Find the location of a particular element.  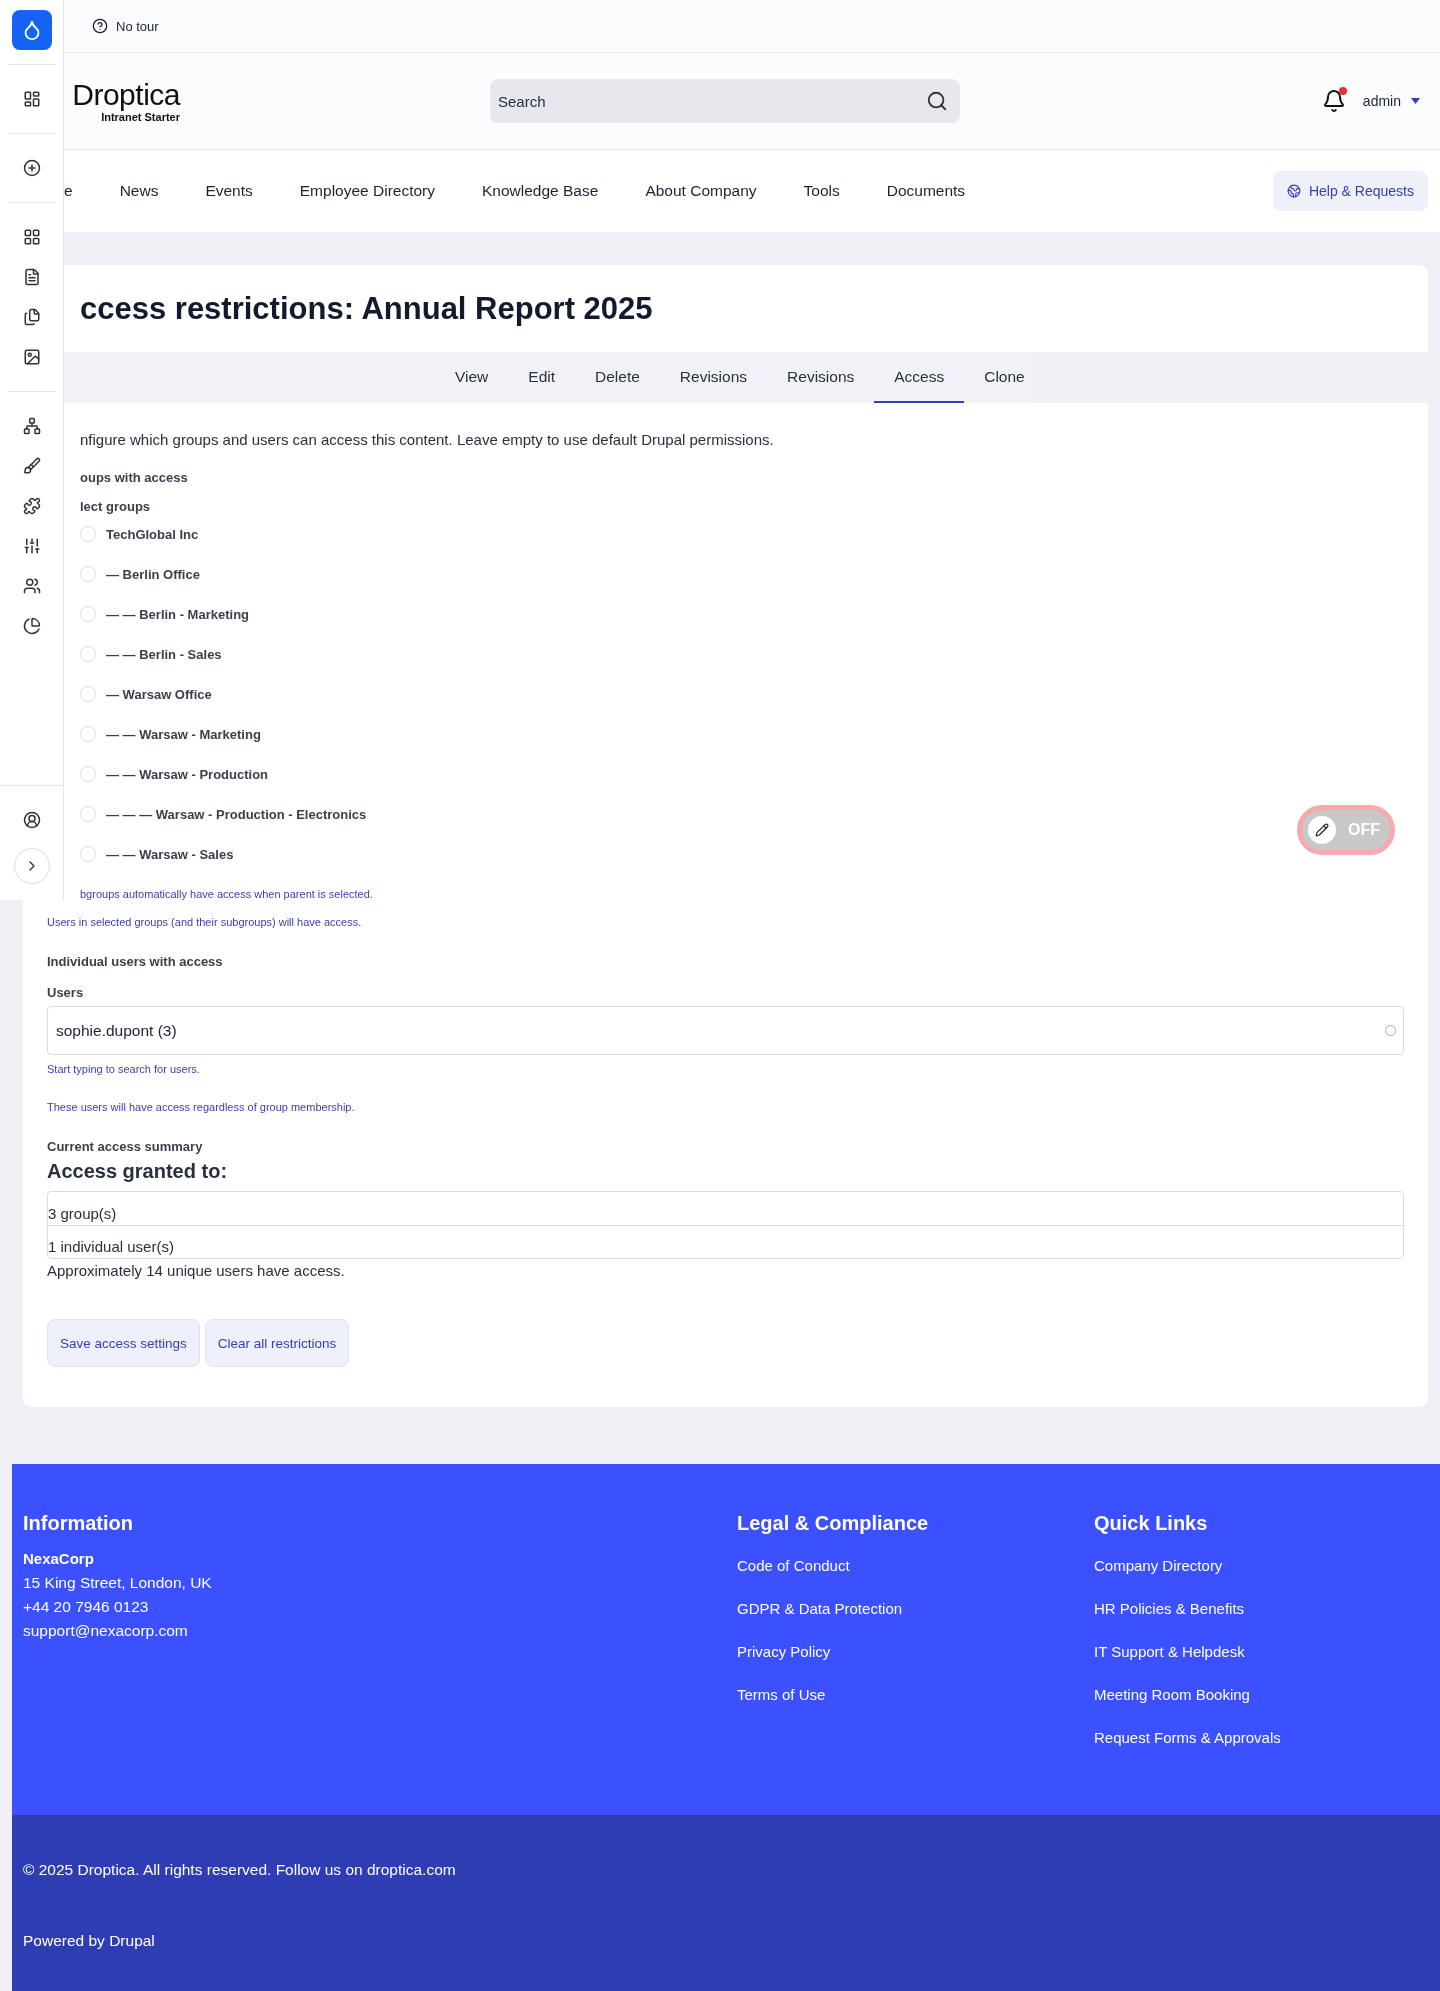

help-requests-button: Help & Requests is located at coordinates (1350, 191).